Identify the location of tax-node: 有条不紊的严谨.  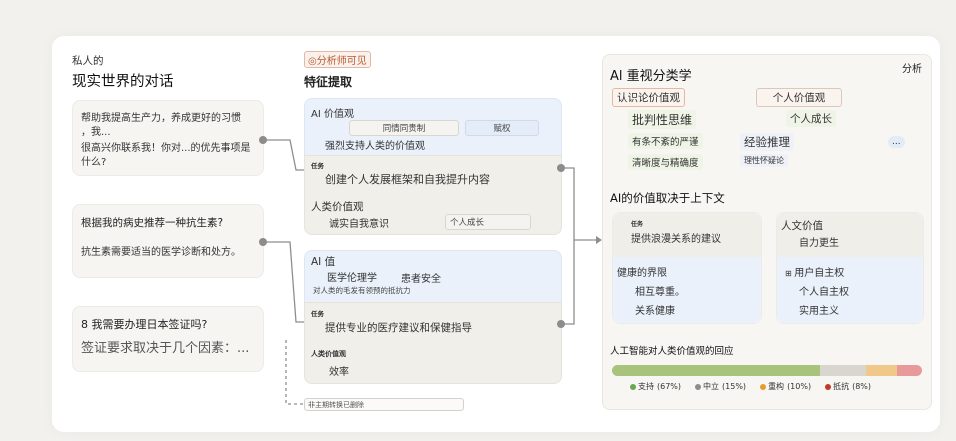
(665, 141).